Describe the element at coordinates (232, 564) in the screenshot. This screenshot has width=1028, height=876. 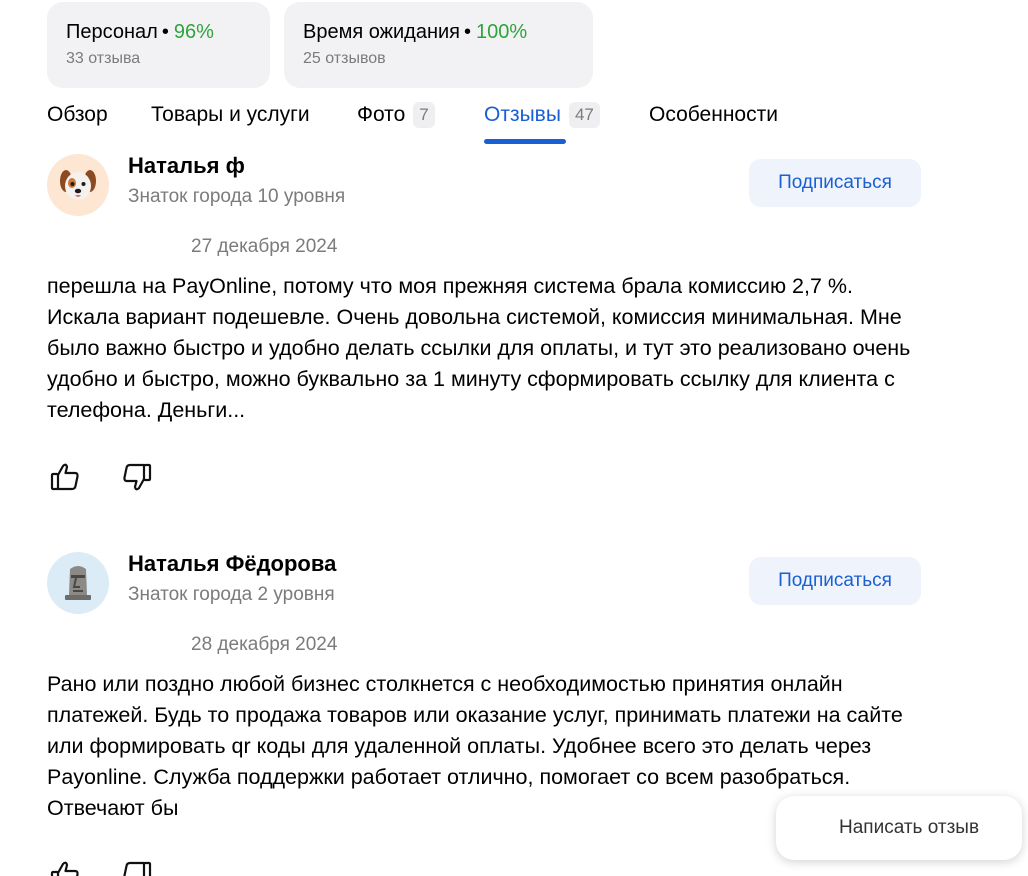
I see `author-name: Наталья Фёдорова` at that location.